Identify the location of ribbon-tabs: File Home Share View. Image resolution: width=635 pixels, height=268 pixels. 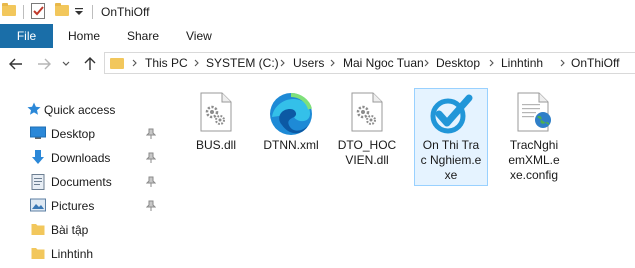
(317, 36).